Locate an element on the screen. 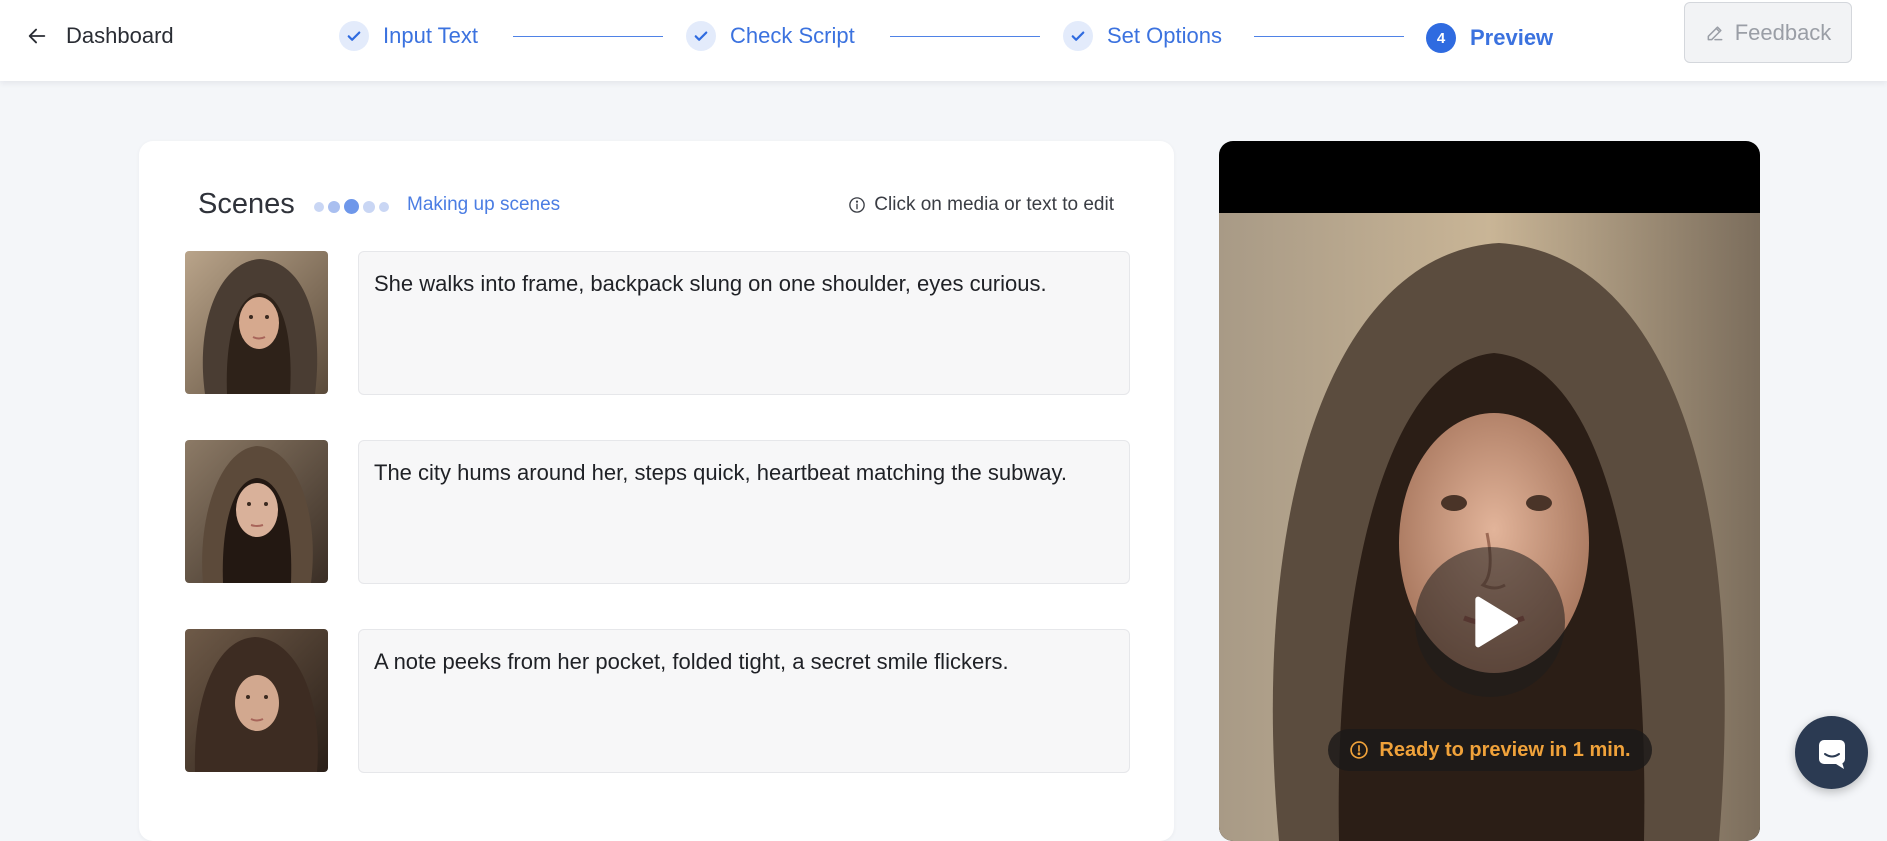  step-input-text: Input Text is located at coordinates (408, 36).